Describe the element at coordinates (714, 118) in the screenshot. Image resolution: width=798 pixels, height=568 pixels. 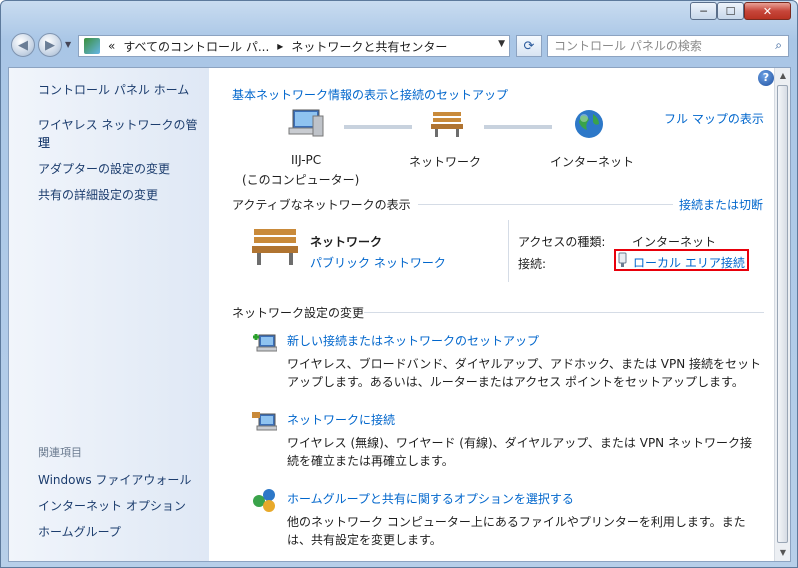
I see `full-map-link: フル マップの表示` at that location.